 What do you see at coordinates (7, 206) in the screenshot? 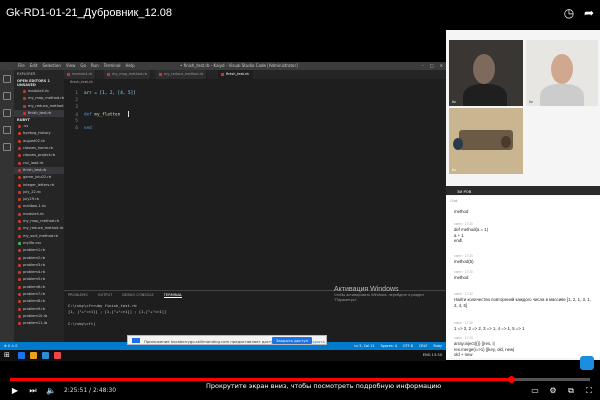
I see `activity-bar` at bounding box center [7, 206].